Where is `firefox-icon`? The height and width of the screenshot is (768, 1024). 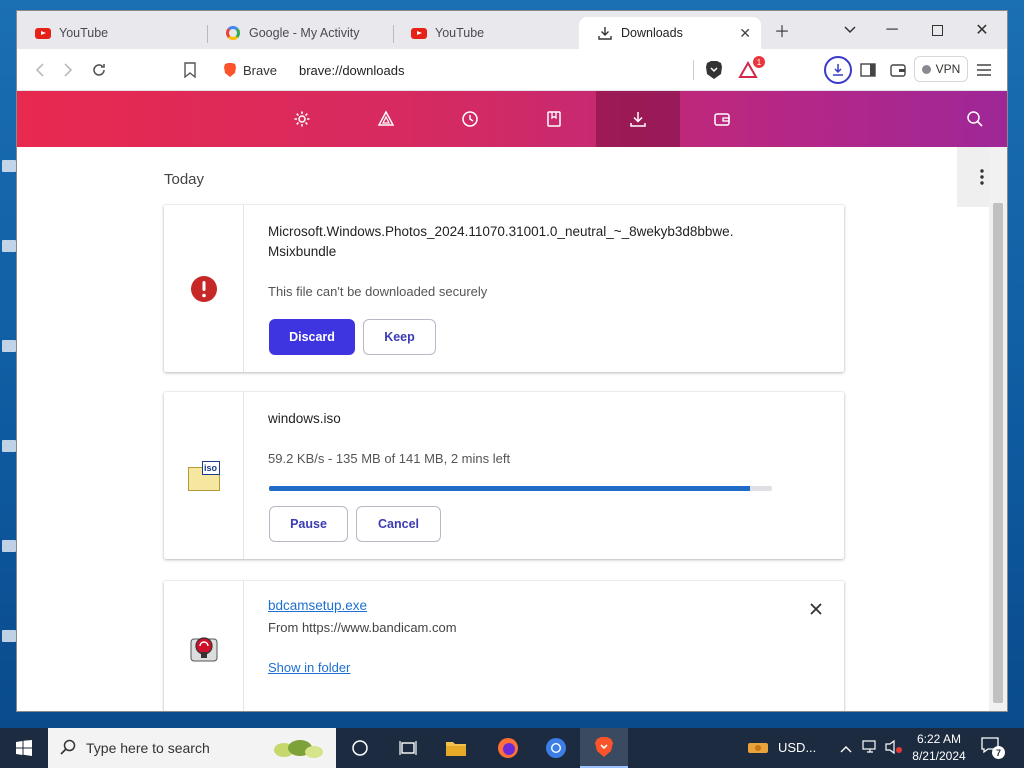
firefox-icon is located at coordinates (508, 748).